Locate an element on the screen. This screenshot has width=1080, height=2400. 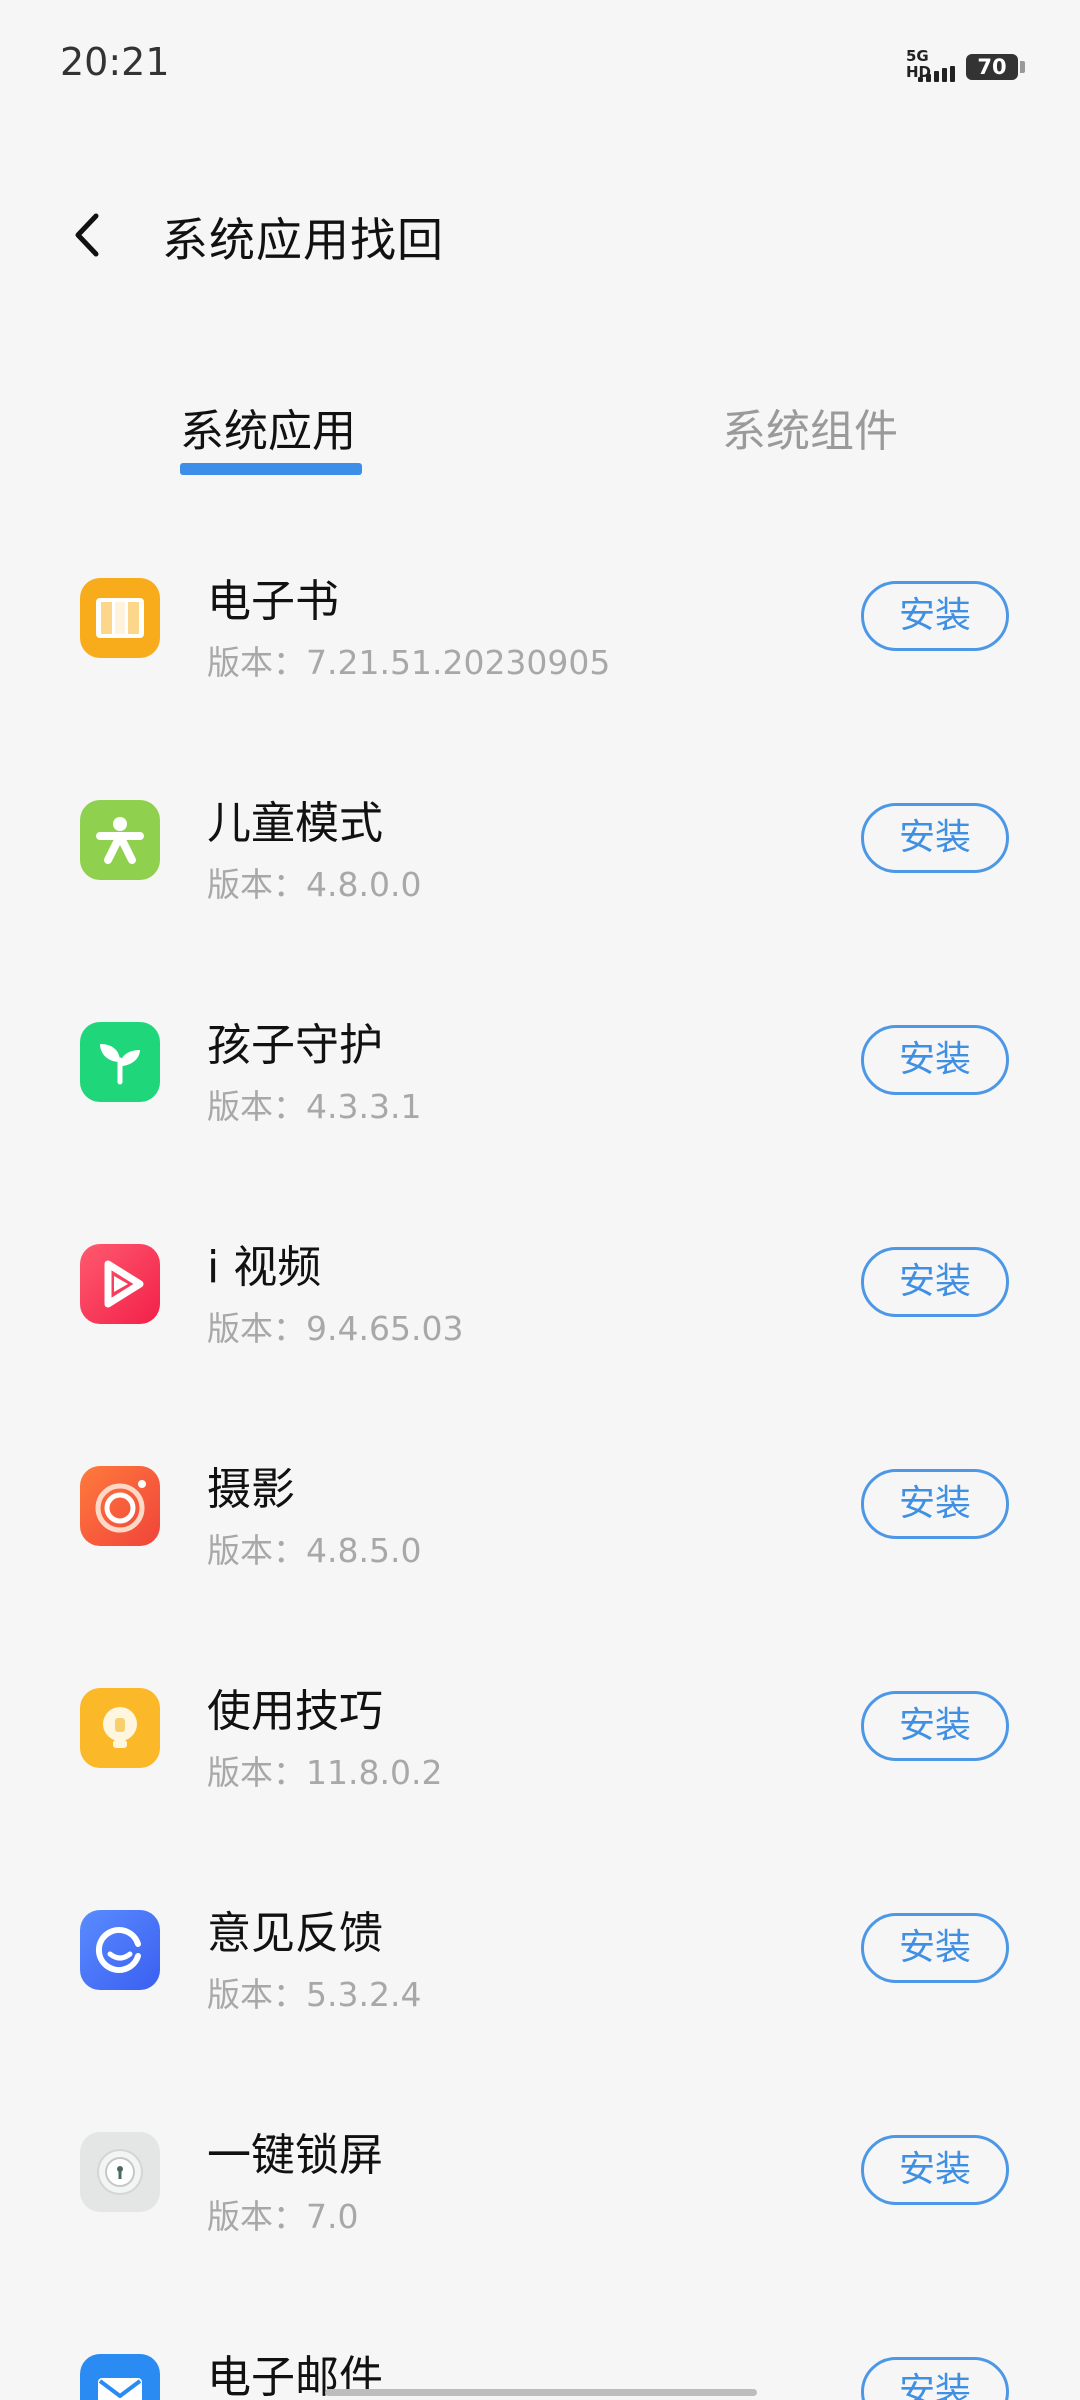
list-item: 一键锁屏 版本：7.0 安装 is located at coordinates (540, 2185).